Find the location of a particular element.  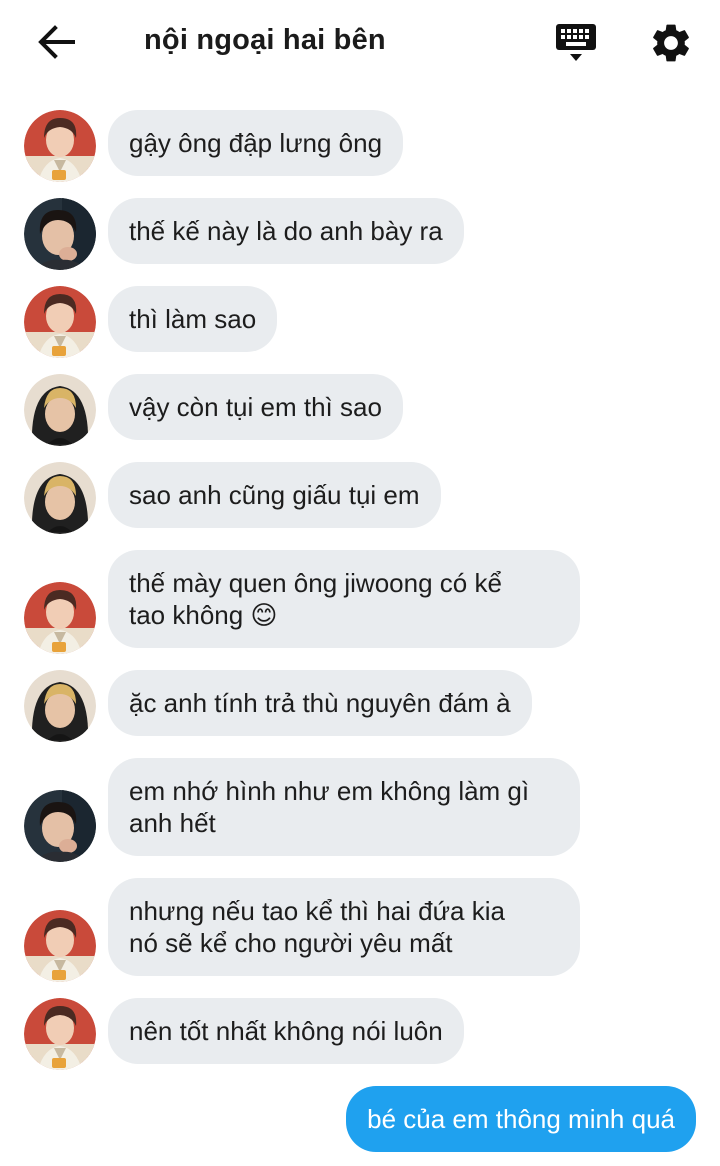

keyboard-button is located at coordinates (577, 43).